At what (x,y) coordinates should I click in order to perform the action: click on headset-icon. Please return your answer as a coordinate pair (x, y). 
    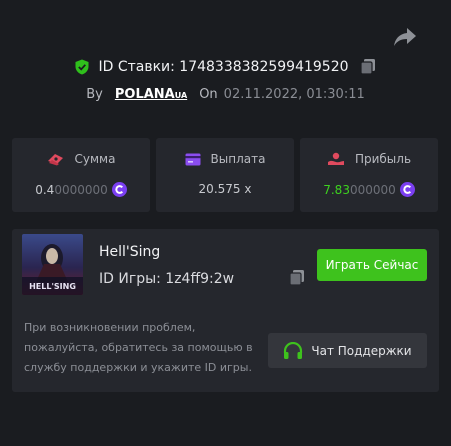
    Looking at the image, I should click on (293, 350).